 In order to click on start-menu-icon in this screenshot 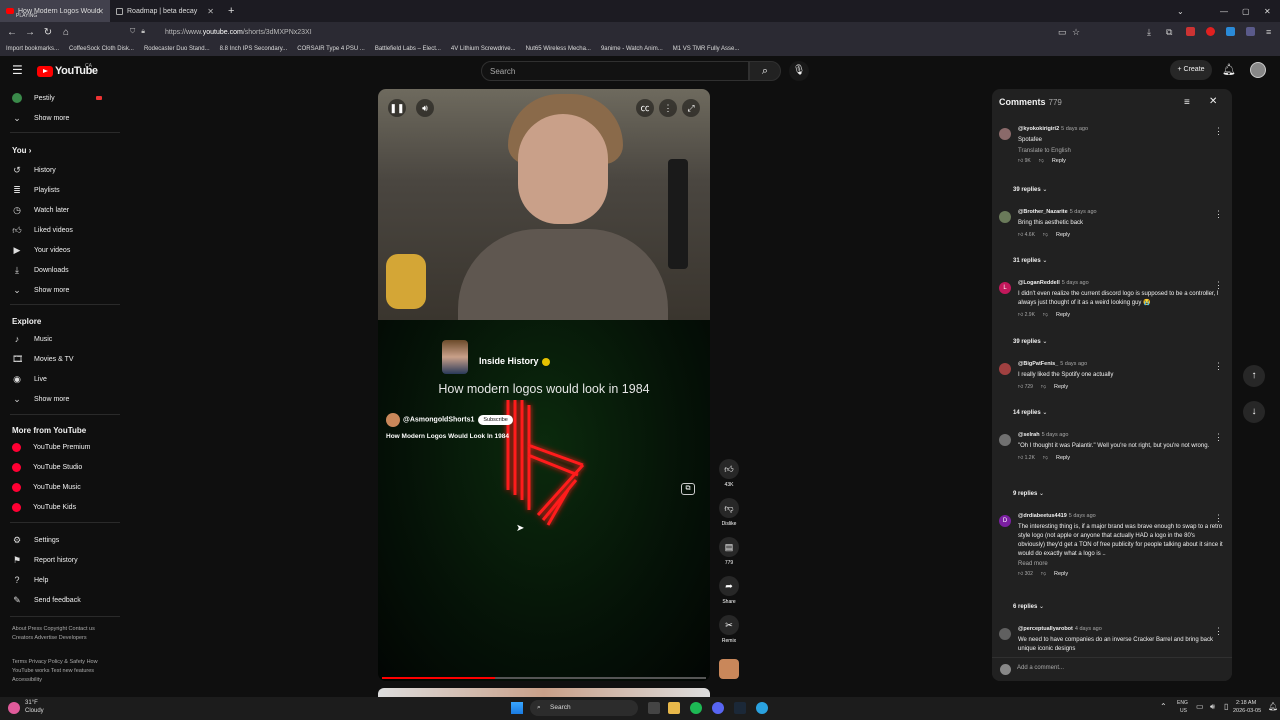, I will do `click(517, 708)`.